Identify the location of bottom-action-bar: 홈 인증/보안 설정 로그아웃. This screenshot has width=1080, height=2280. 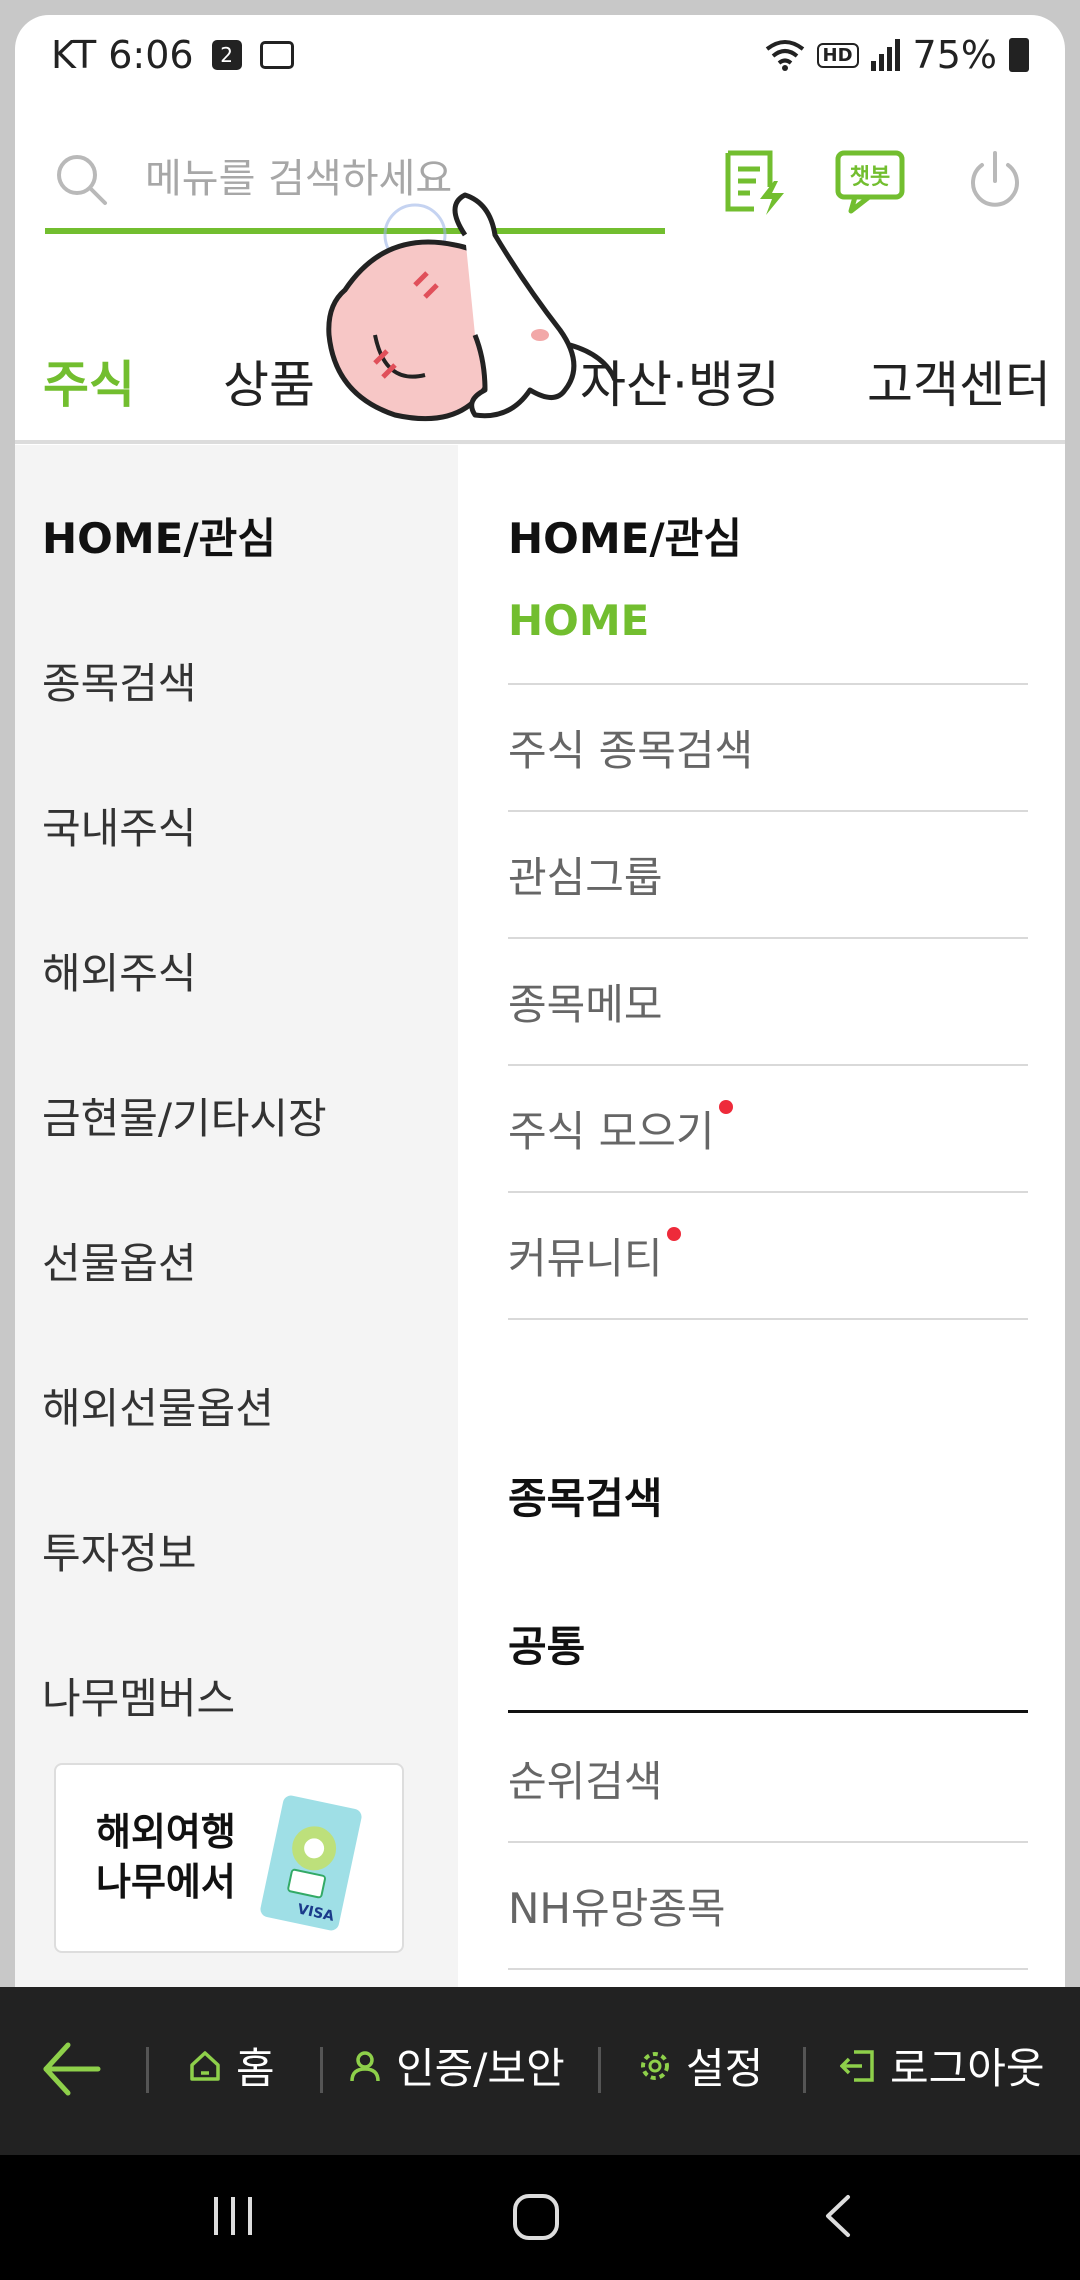
(540, 2071).